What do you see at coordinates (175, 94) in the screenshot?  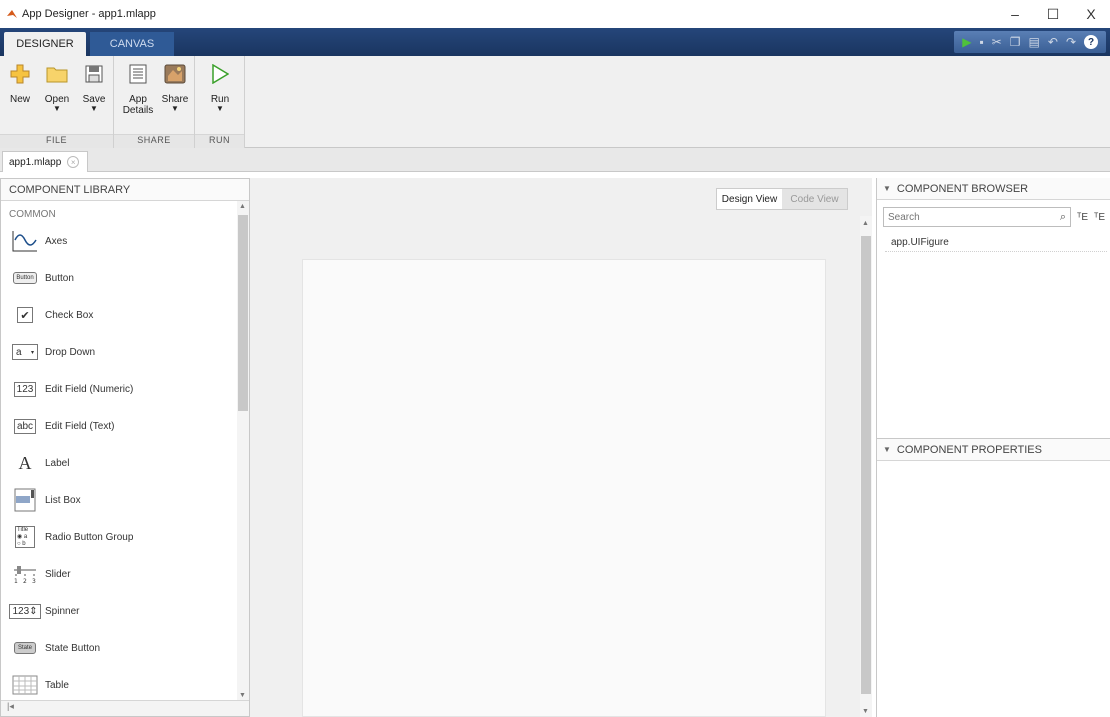 I see `share-button: Share ▼` at bounding box center [175, 94].